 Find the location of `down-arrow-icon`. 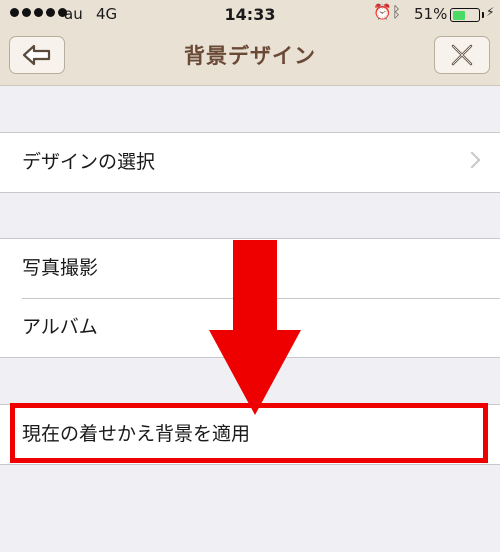

down-arrow-icon is located at coordinates (255, 327).